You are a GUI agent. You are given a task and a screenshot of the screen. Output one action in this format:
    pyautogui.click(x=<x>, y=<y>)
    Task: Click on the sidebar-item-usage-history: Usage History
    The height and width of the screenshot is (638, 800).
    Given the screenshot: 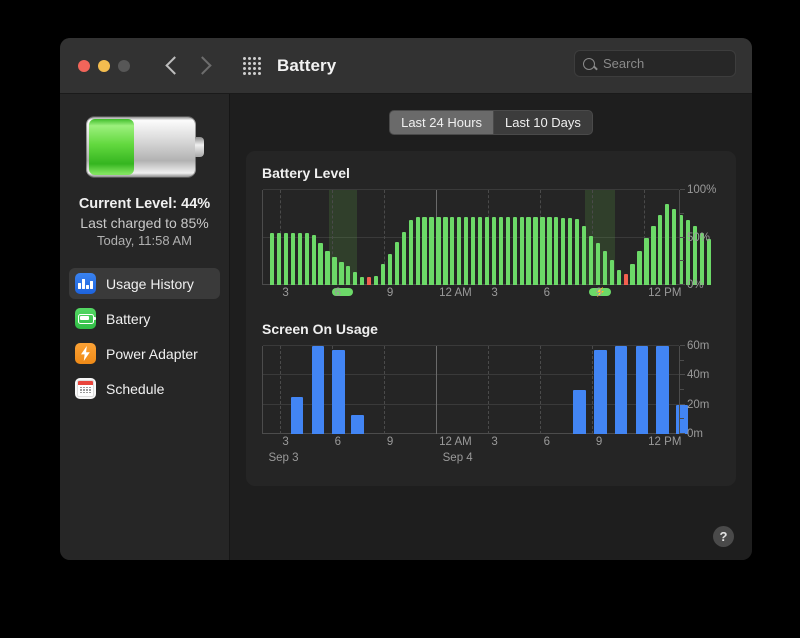 What is the action you would take?
    pyautogui.click(x=144, y=283)
    